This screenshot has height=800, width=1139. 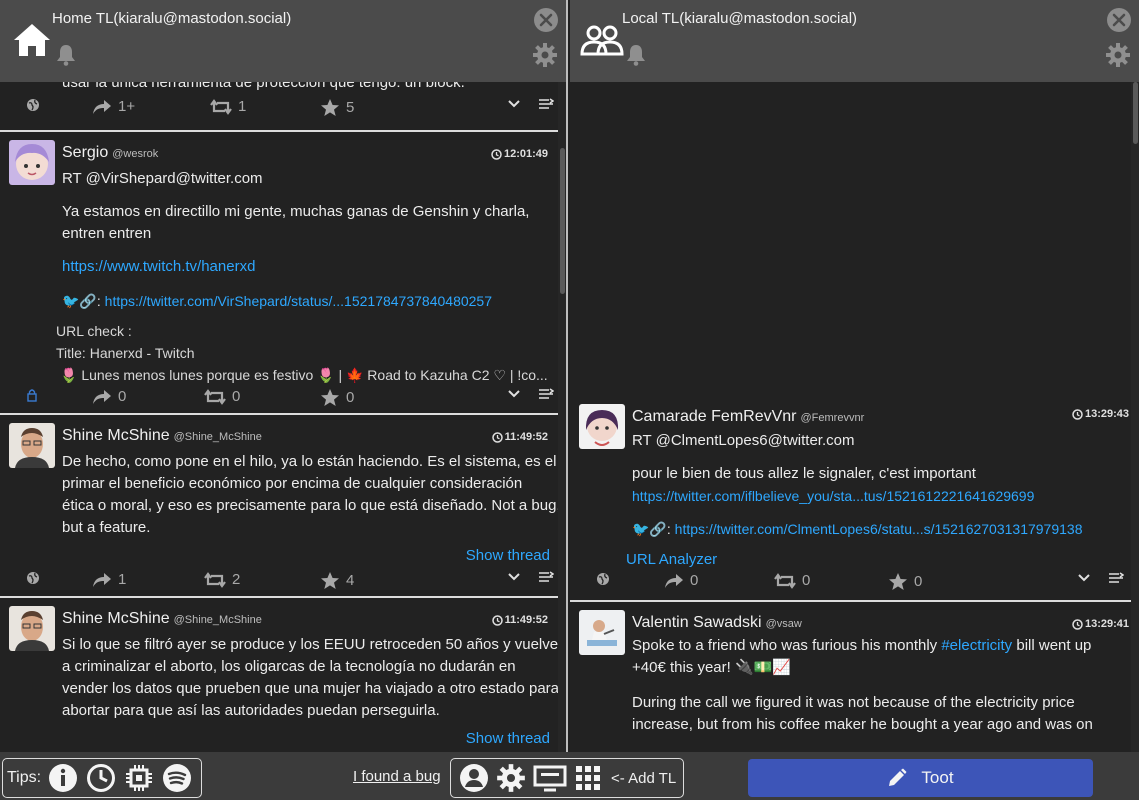 I want to click on toot-actions: 1+ 1 5, so click(x=279, y=110).